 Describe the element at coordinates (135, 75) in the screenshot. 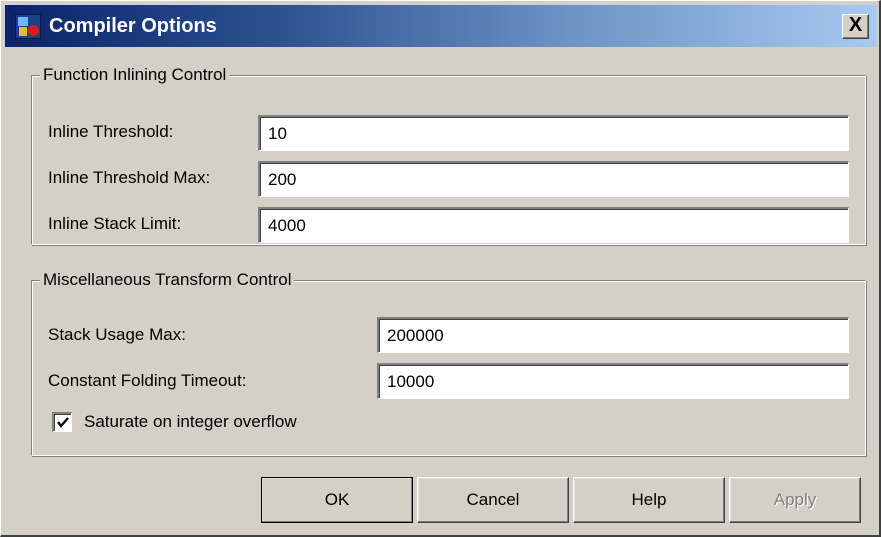

I see `function-inlining-legend: Function Inlining Control` at that location.